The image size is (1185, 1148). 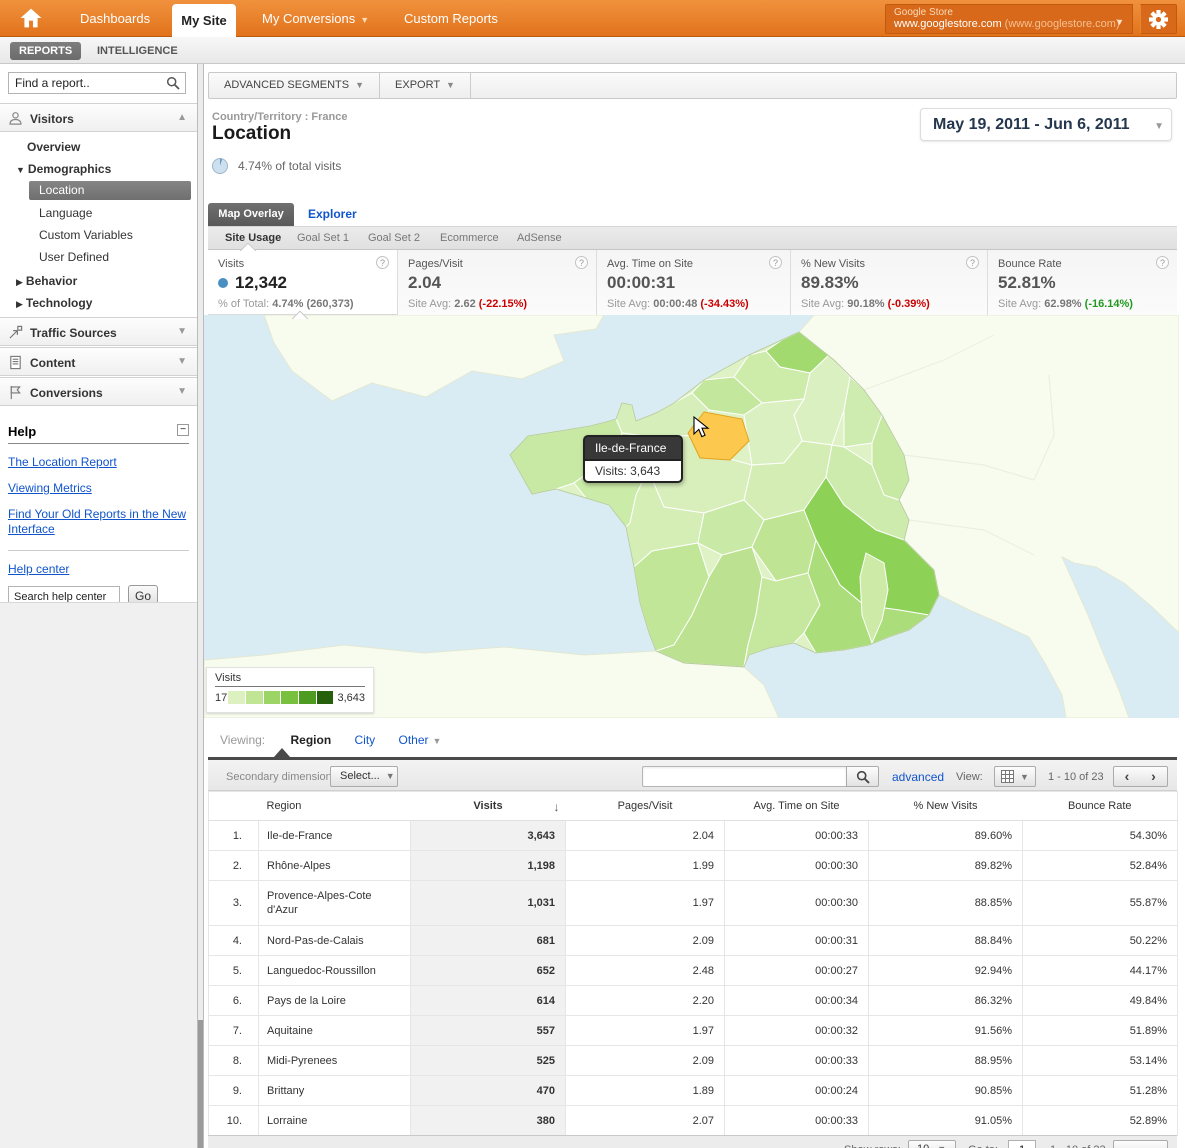 I want to click on col-header-bounce-rate: Bounce Rate, so click(x=1100, y=806).